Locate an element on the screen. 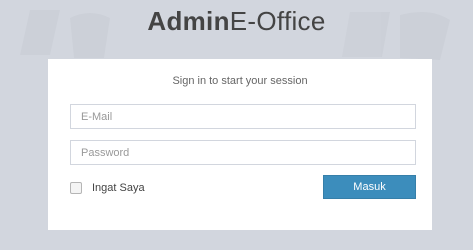 The image size is (473, 250). app-logo: AdminE-Office is located at coordinates (236, 21).